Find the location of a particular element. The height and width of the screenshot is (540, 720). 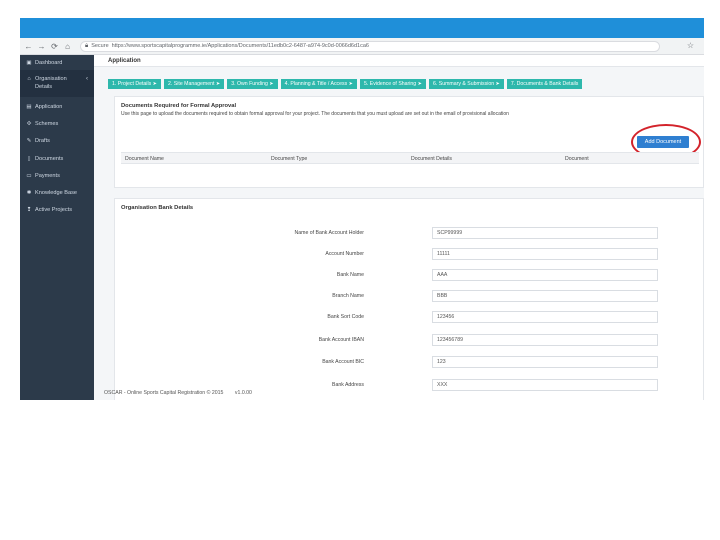

field-label: Bank Name is located at coordinates (350, 275).